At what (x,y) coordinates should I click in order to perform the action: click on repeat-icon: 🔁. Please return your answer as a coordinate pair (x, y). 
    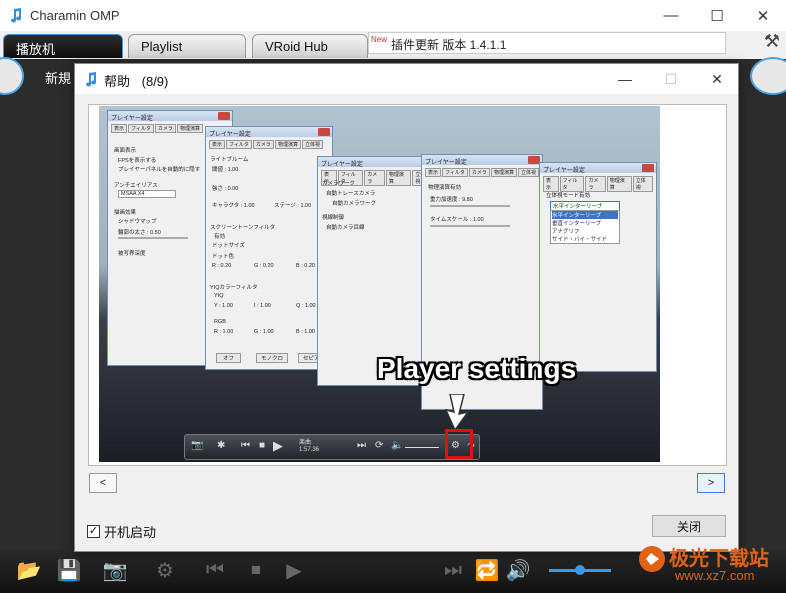
    Looking at the image, I should click on (487, 570).